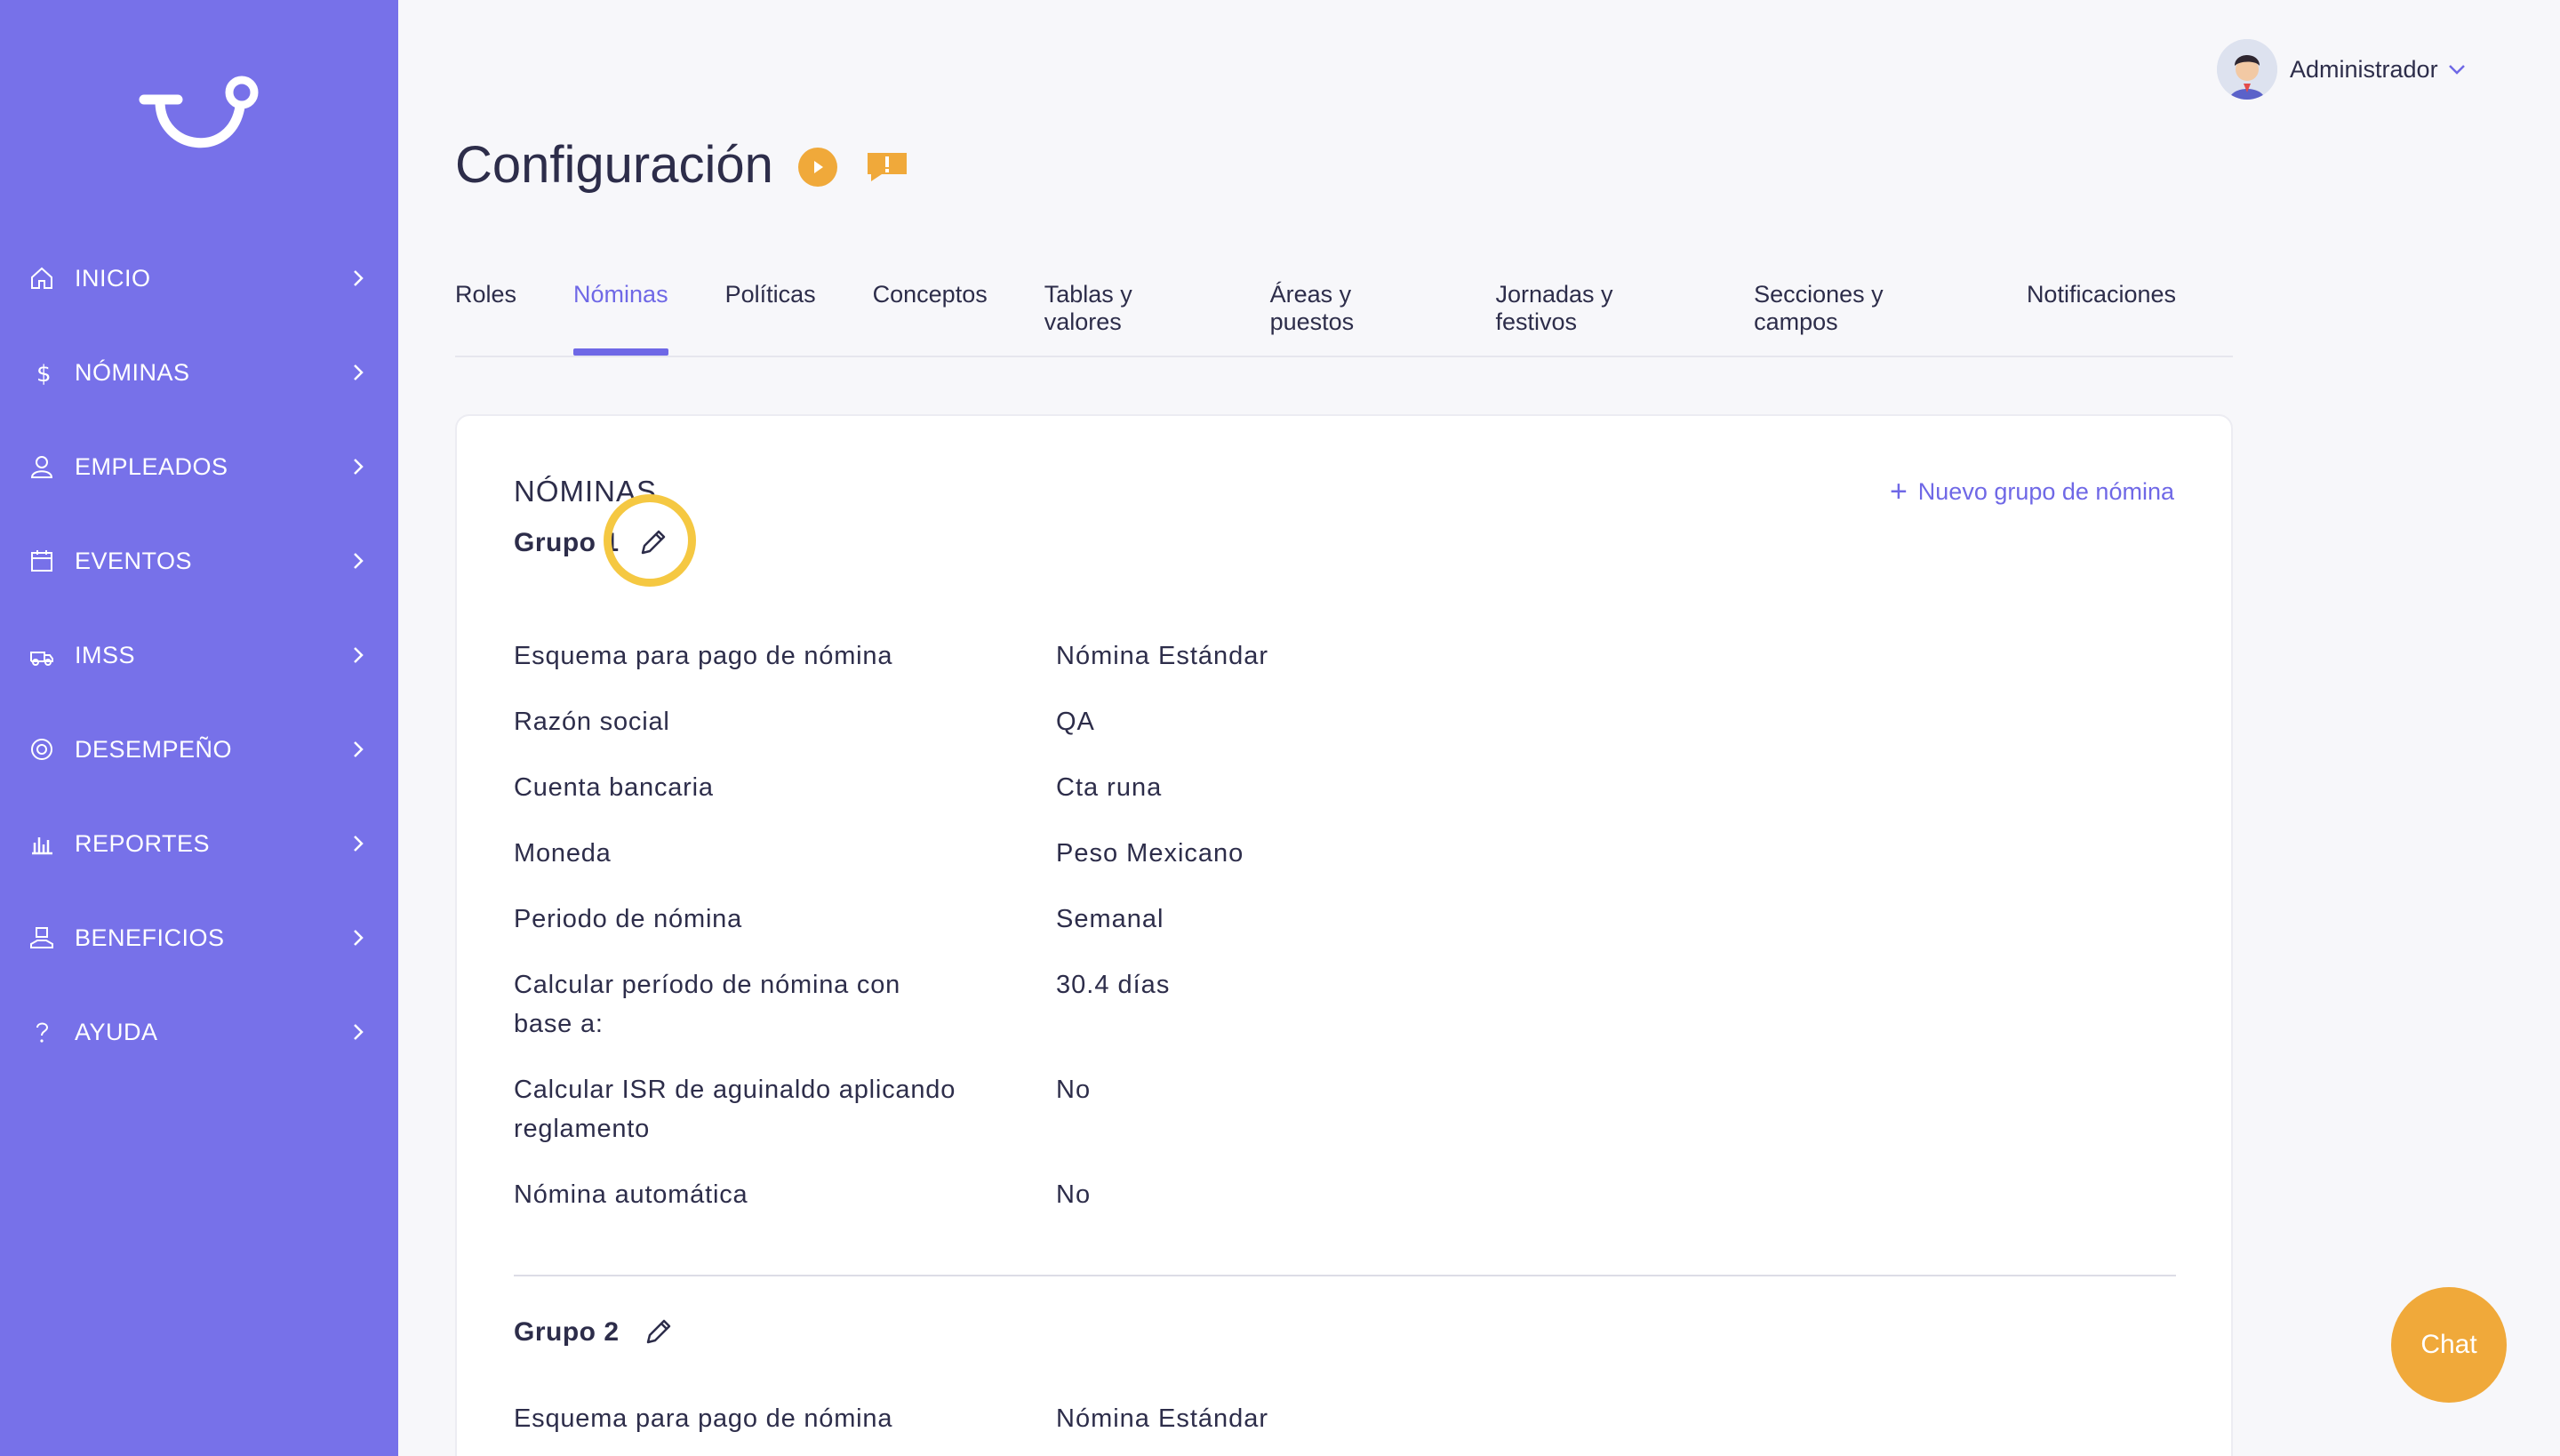 The height and width of the screenshot is (1456, 2560). What do you see at coordinates (854, 167) in the screenshot?
I see `title-actions` at bounding box center [854, 167].